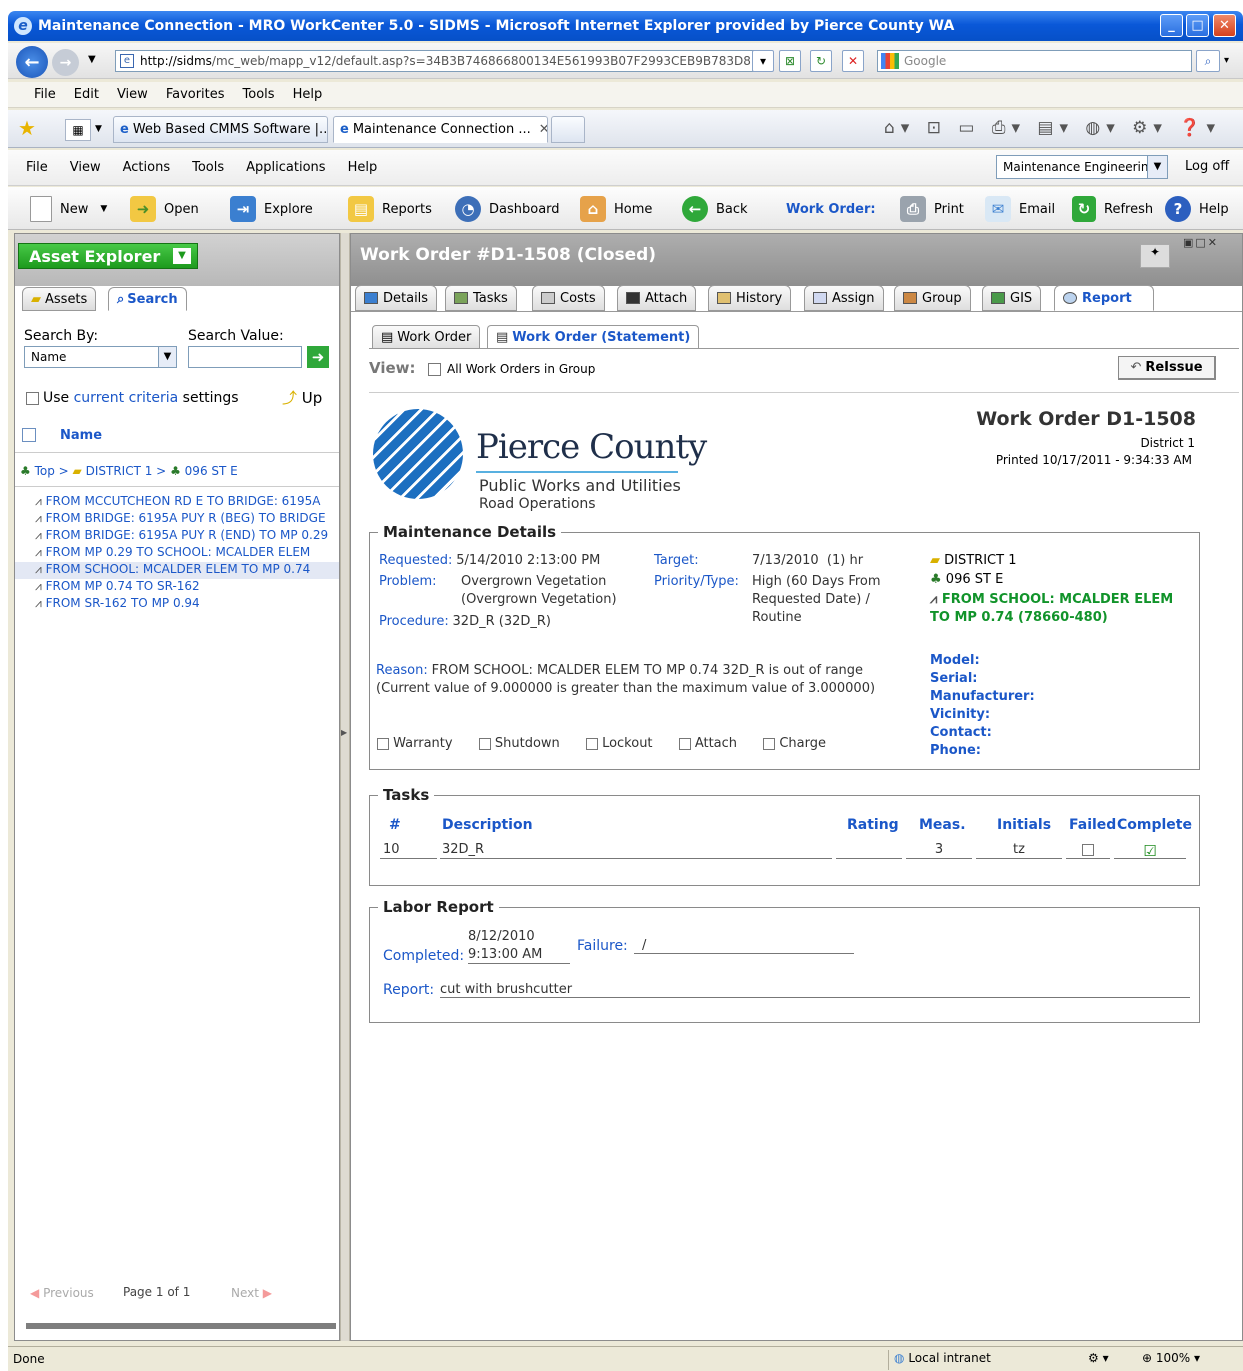  Describe the element at coordinates (285, 167) in the screenshot. I see `app-menu-applications: Applications` at that location.